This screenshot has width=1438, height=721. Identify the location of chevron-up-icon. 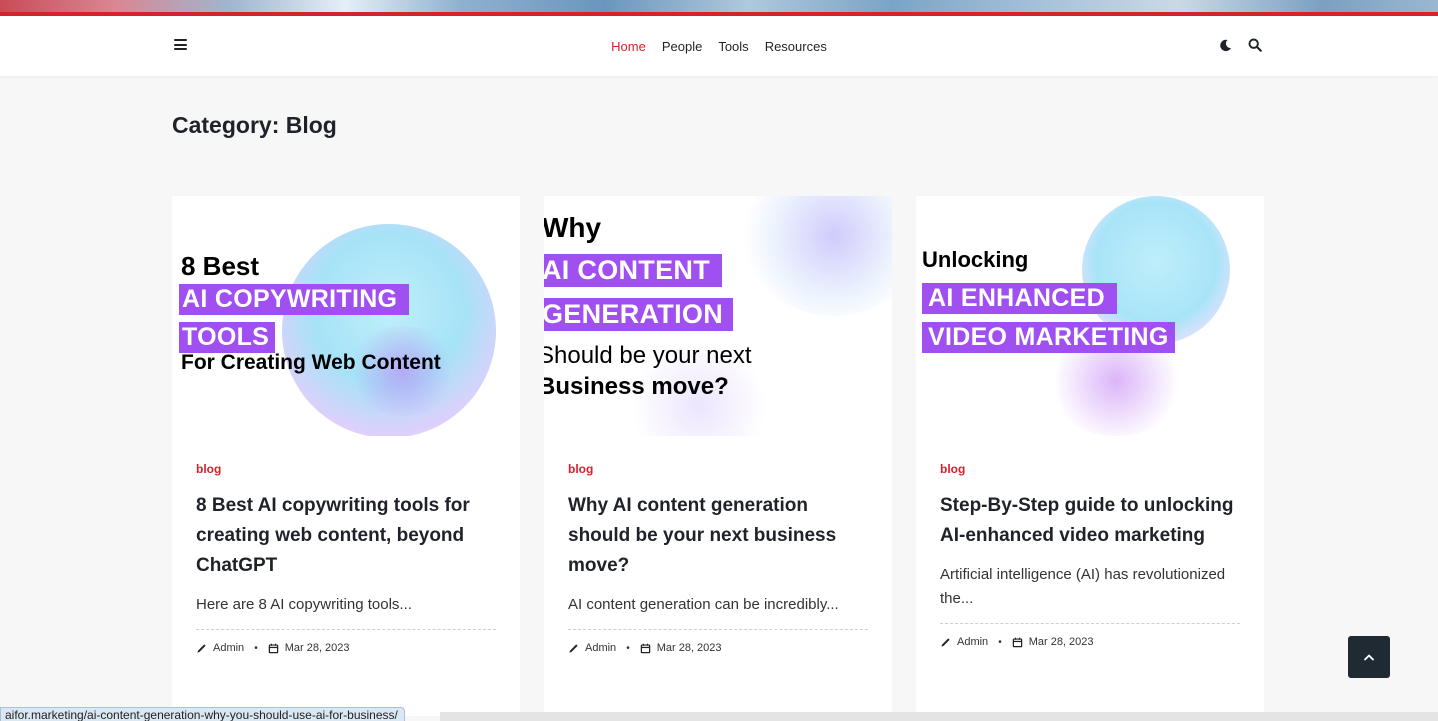
(1369, 657).